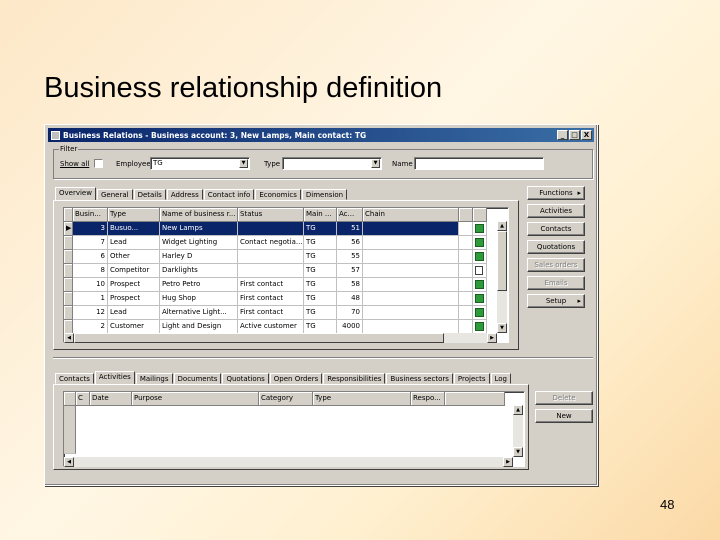  Describe the element at coordinates (200, 163) in the screenshot. I see `employee-select: TG ▼` at that location.